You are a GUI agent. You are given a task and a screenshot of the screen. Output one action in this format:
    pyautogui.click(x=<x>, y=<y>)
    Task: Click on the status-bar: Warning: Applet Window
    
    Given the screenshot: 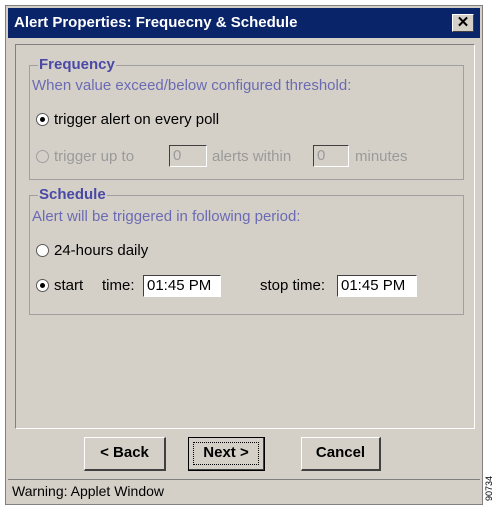 What is the action you would take?
    pyautogui.click(x=244, y=490)
    